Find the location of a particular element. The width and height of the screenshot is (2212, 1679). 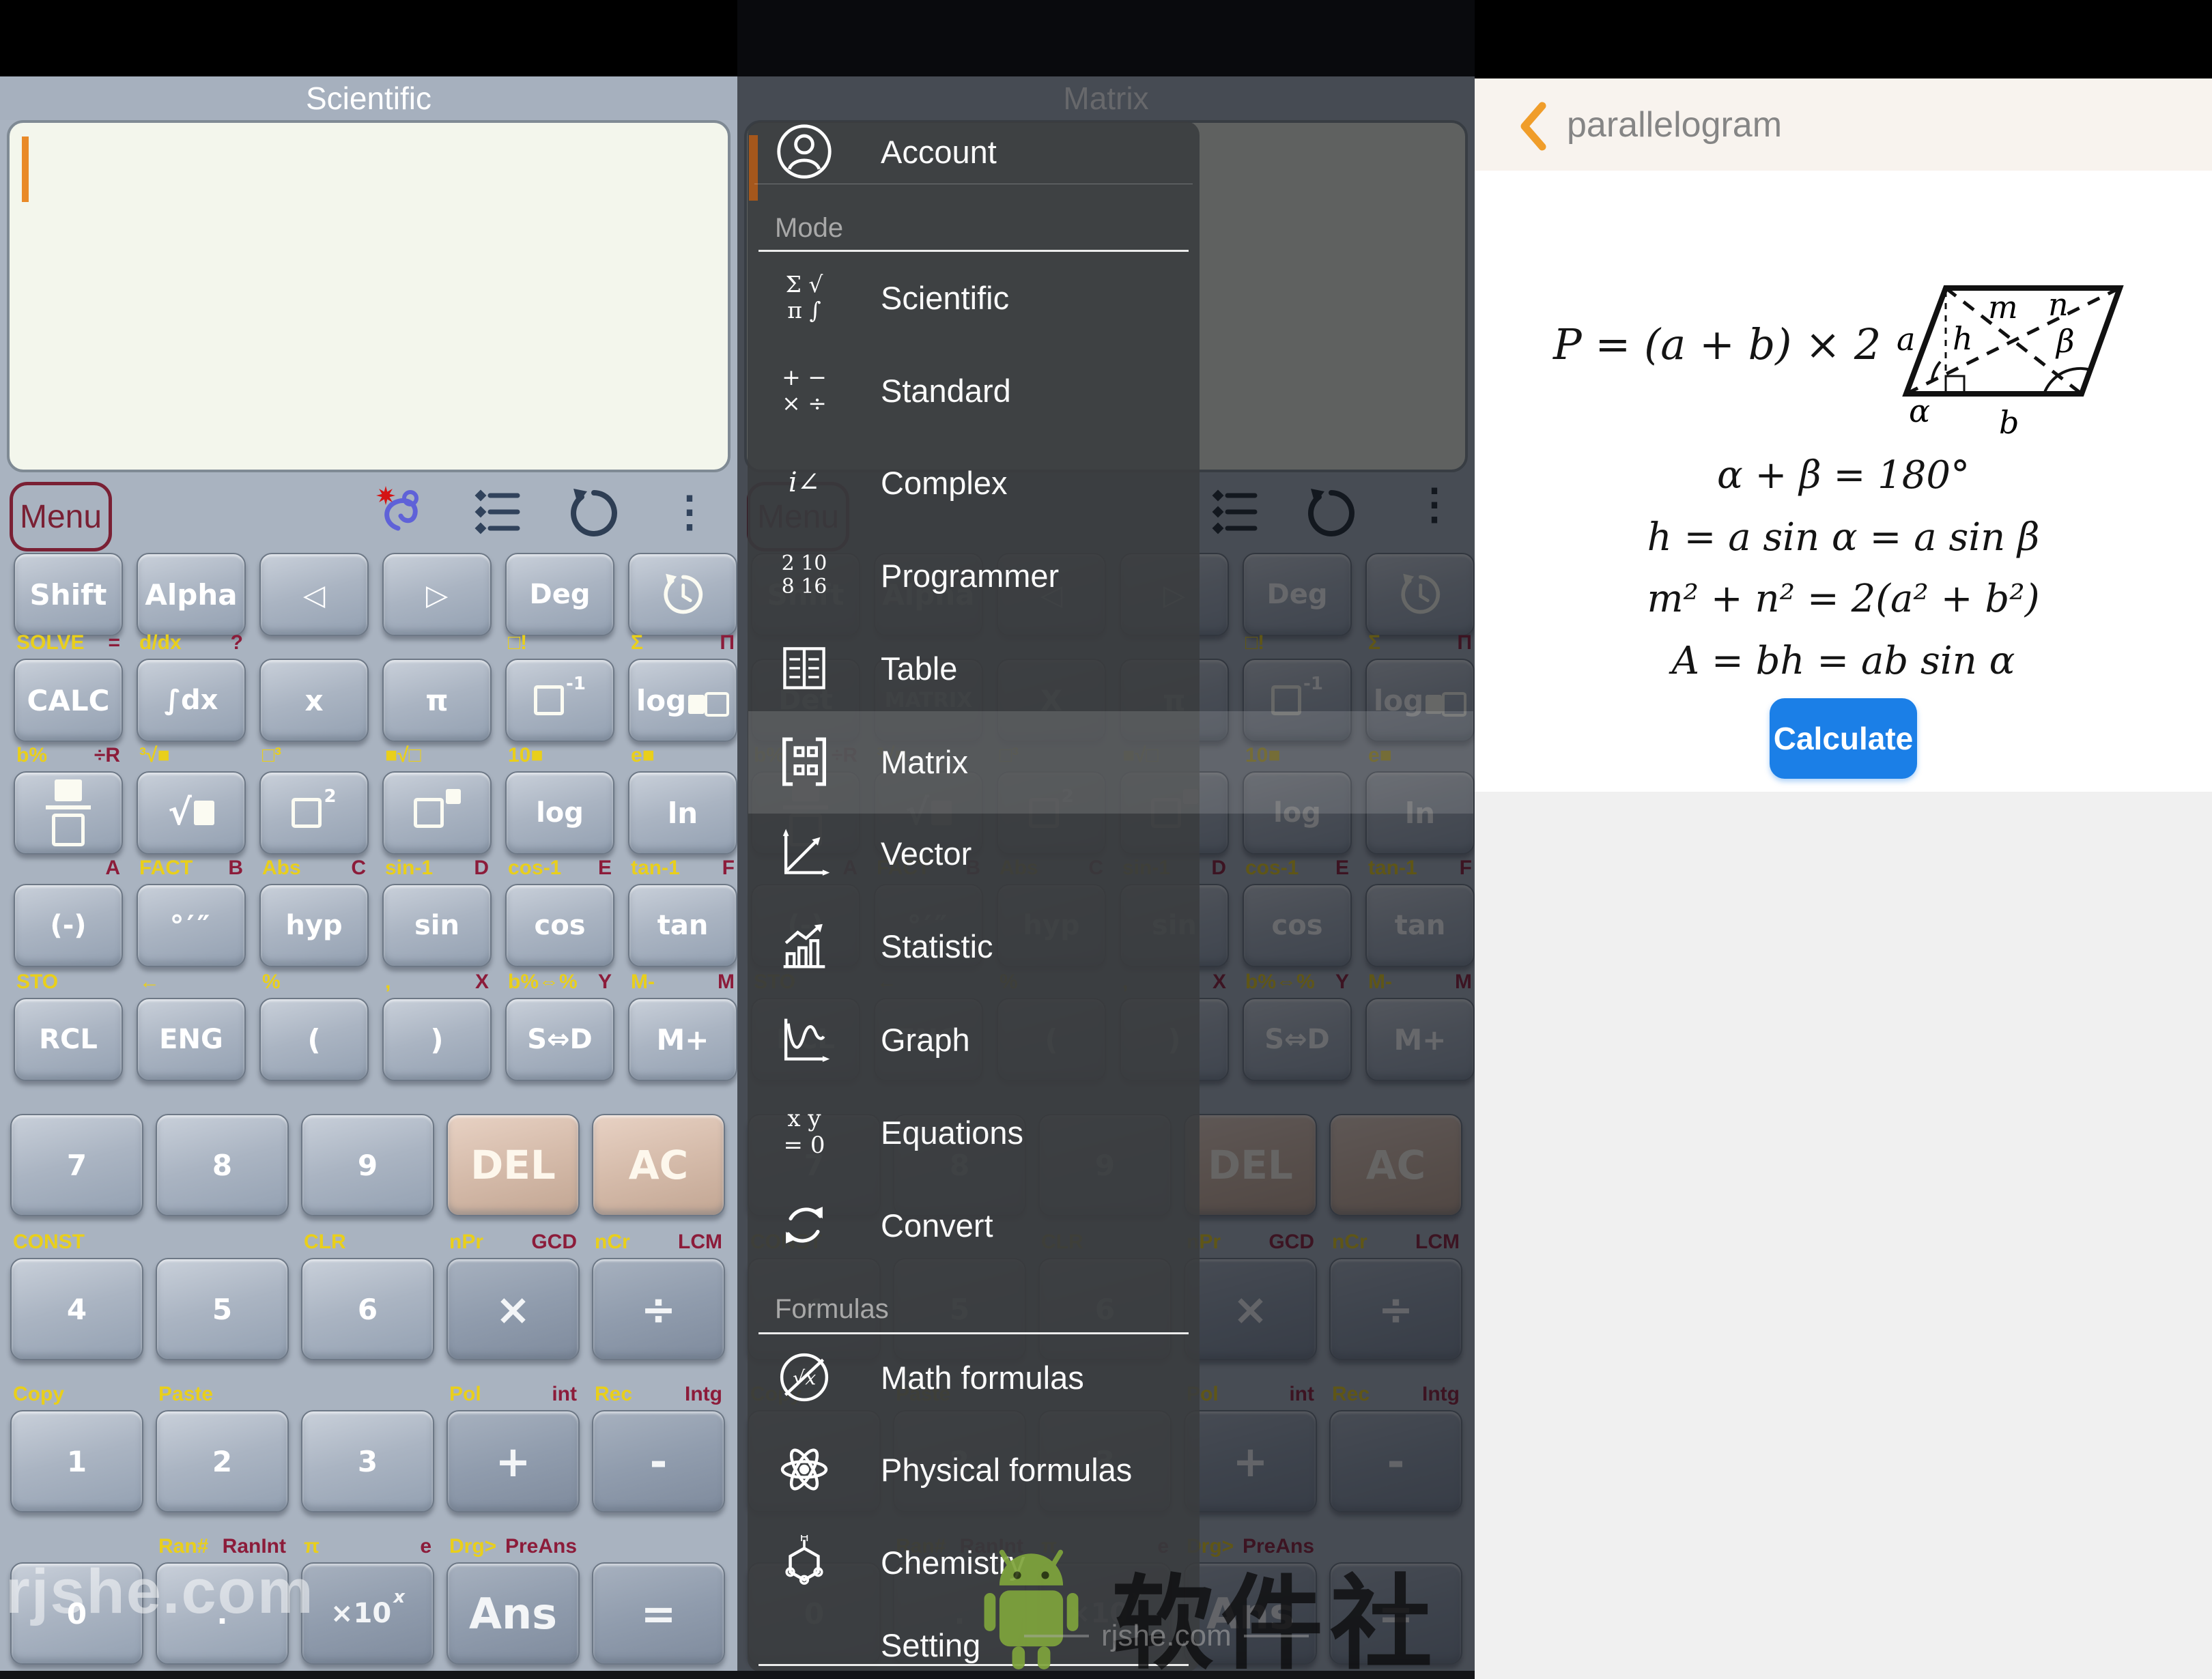

menu-item-convert: Convert is located at coordinates (974, 1225).